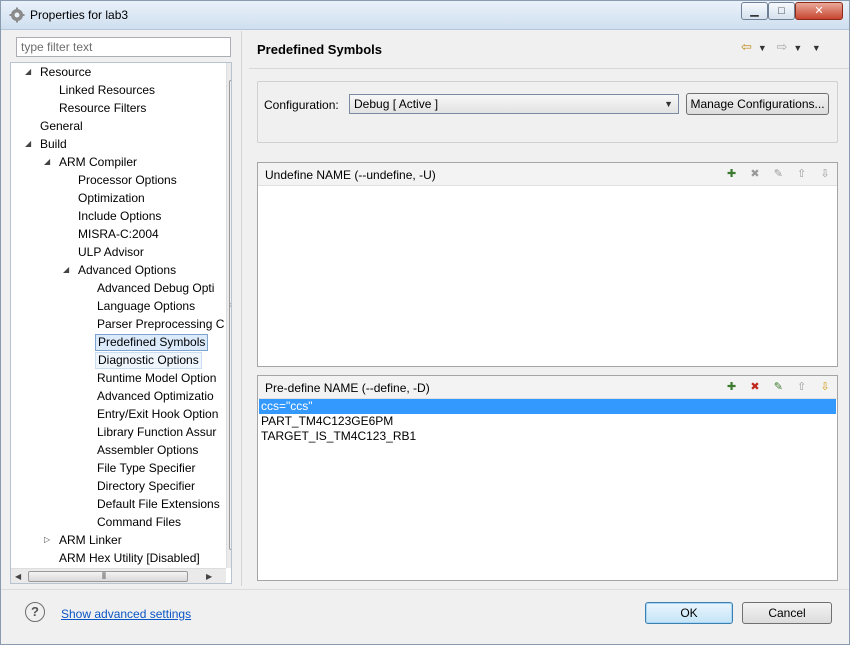 The height and width of the screenshot is (645, 850). What do you see at coordinates (547, 436) in the screenshot?
I see `list-item: TARGET_IS_TM4C123_RB1` at bounding box center [547, 436].